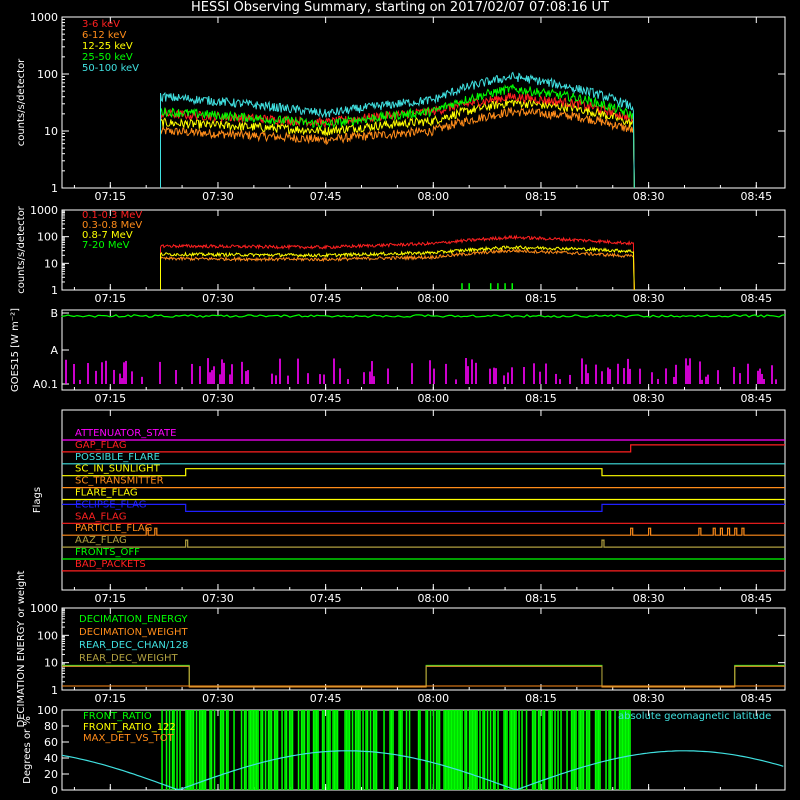 This screenshot has height=800, width=800. Describe the element at coordinates (37, 500) in the screenshot. I see `y-axis-label: Flags` at that location.